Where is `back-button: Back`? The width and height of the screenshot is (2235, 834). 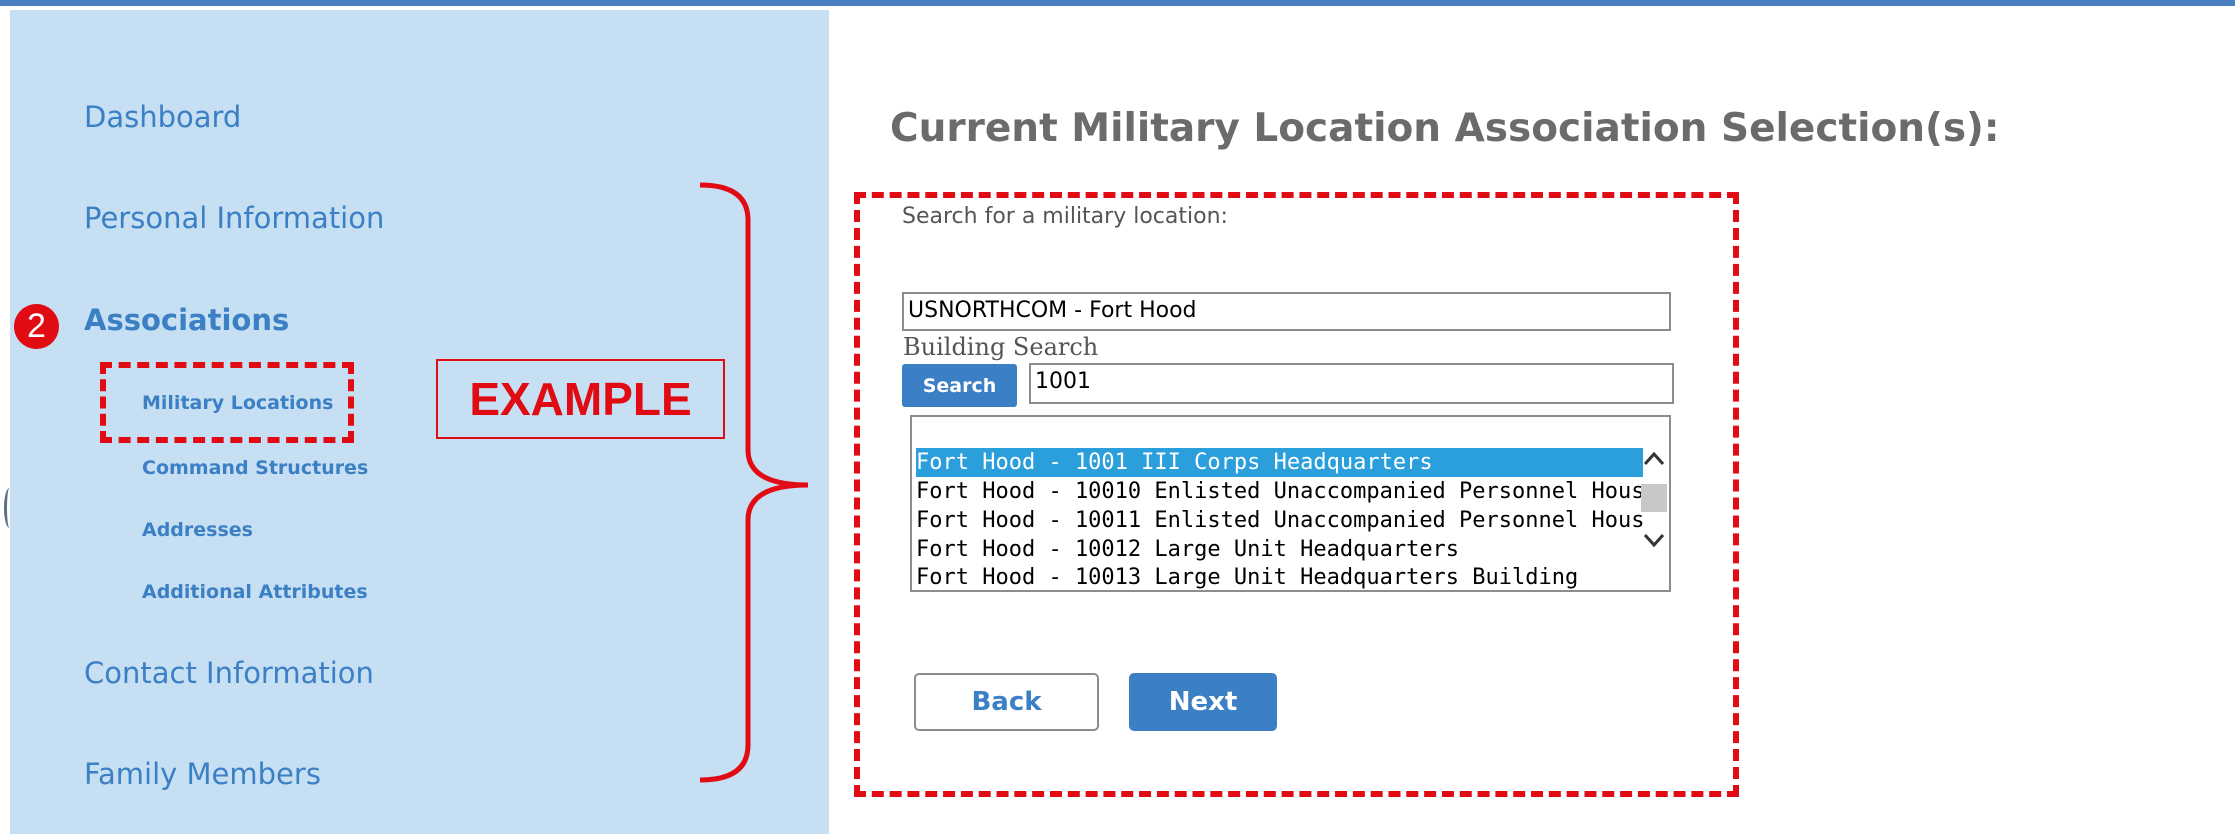 back-button: Back is located at coordinates (1006, 702).